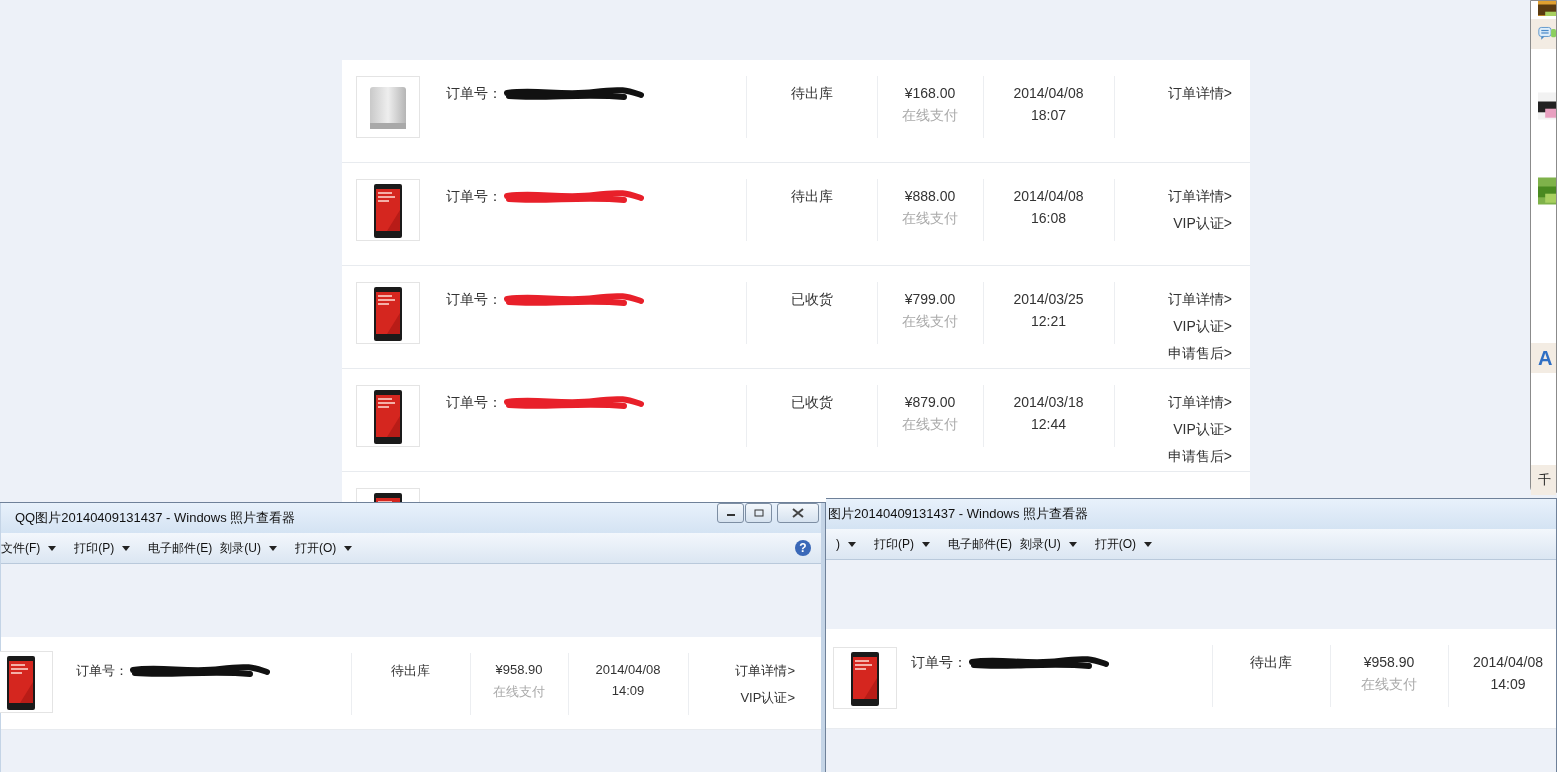  What do you see at coordinates (930, 402) in the screenshot?
I see `order-price: ¥879.00` at bounding box center [930, 402].